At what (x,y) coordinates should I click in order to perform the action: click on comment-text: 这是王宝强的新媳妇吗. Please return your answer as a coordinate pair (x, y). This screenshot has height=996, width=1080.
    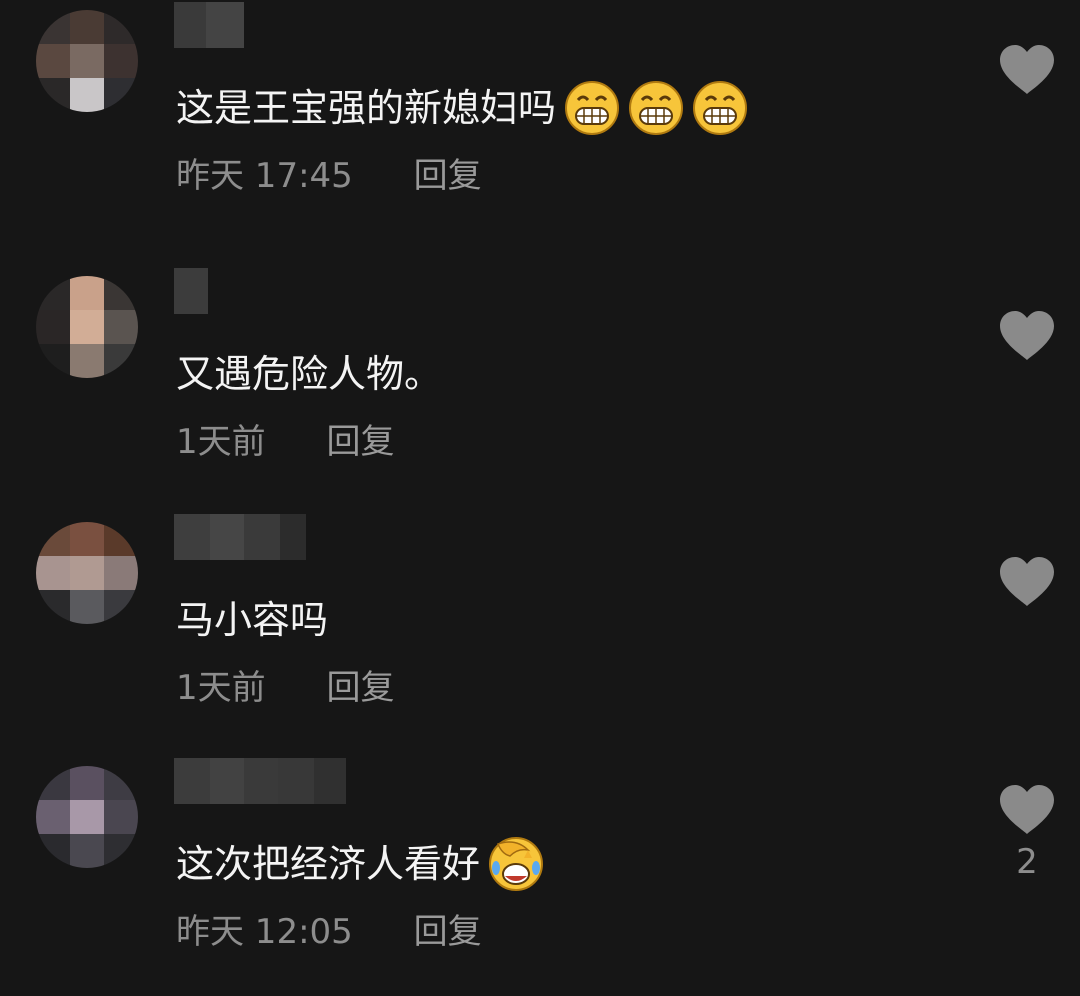
    Looking at the image, I should click on (462, 108).